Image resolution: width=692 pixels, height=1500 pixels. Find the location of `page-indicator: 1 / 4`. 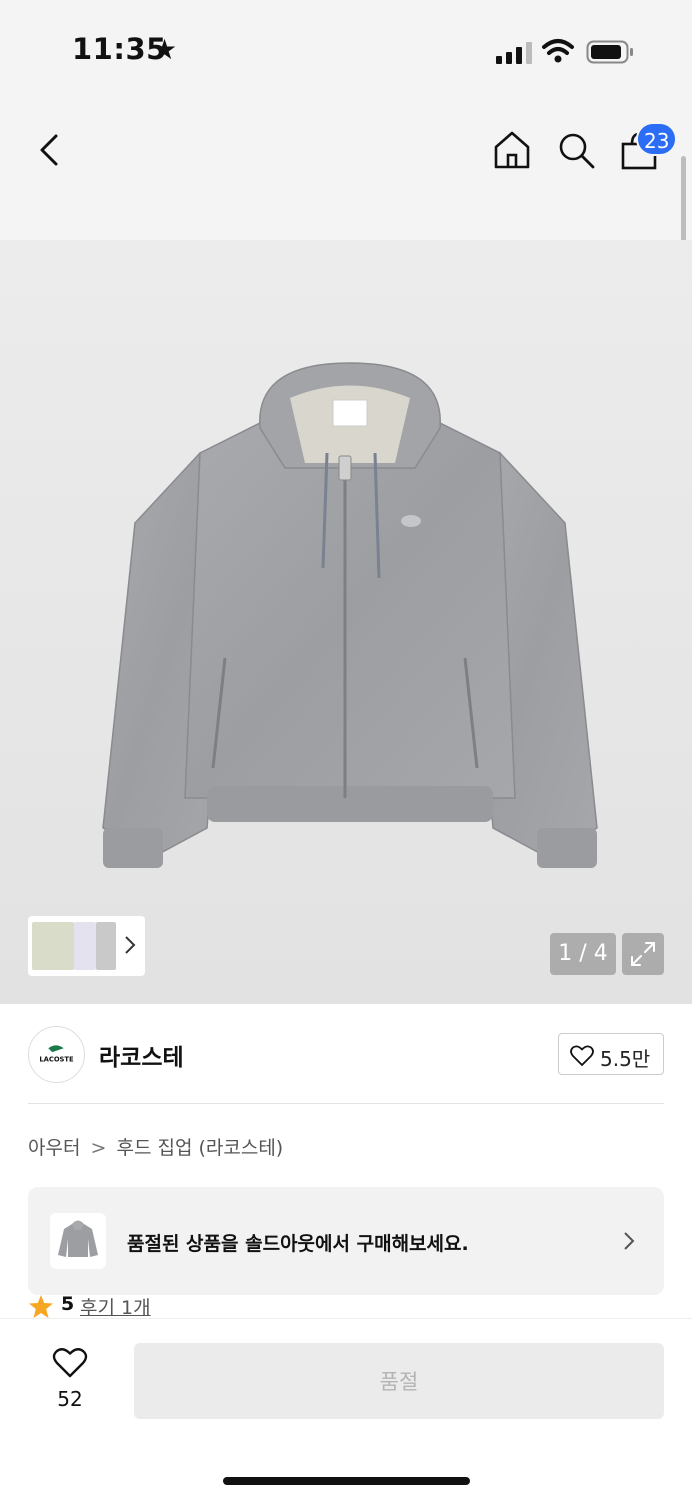

page-indicator: 1 / 4 is located at coordinates (583, 954).